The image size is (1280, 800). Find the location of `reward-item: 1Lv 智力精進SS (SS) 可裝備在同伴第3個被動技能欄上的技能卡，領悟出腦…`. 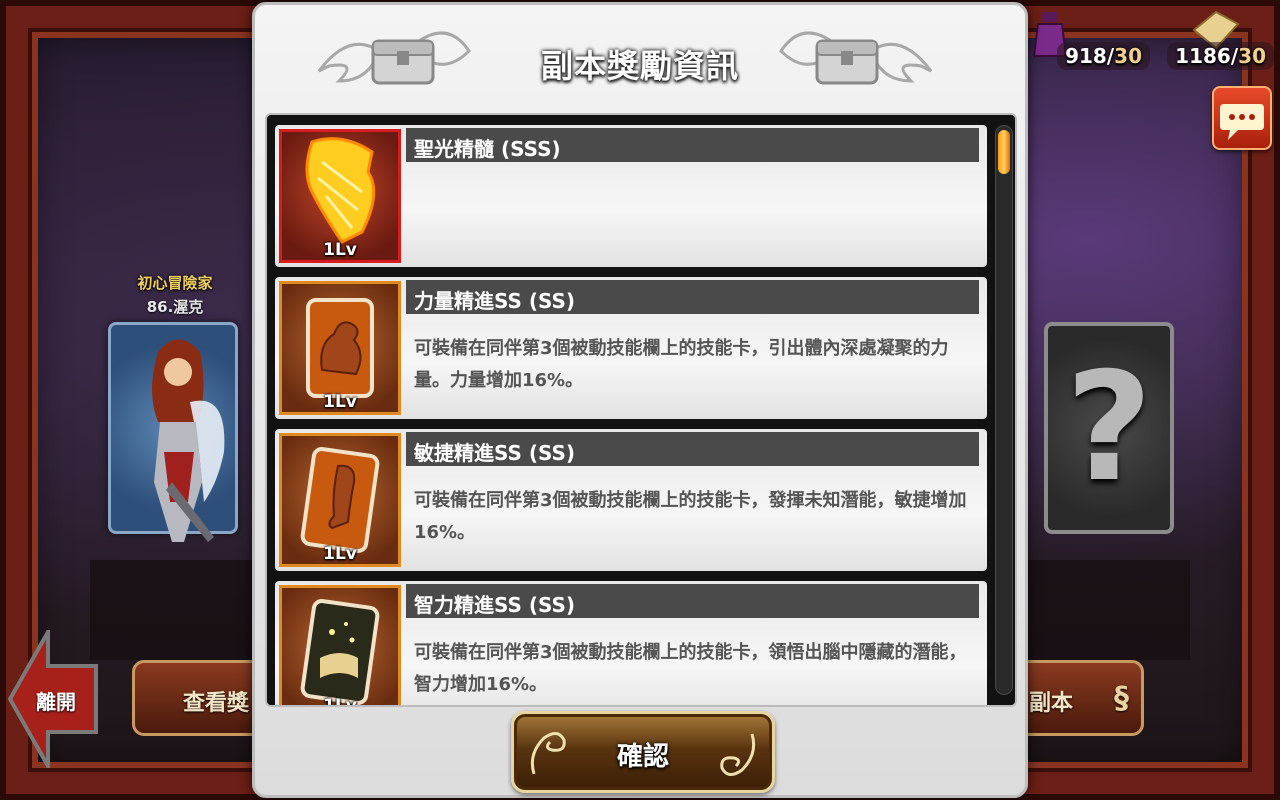

reward-item: 1Lv 智力精進SS (SS) 可裝備在同伴第3個被動技能欄上的技能卡，領悟出腦… is located at coordinates (631, 644).